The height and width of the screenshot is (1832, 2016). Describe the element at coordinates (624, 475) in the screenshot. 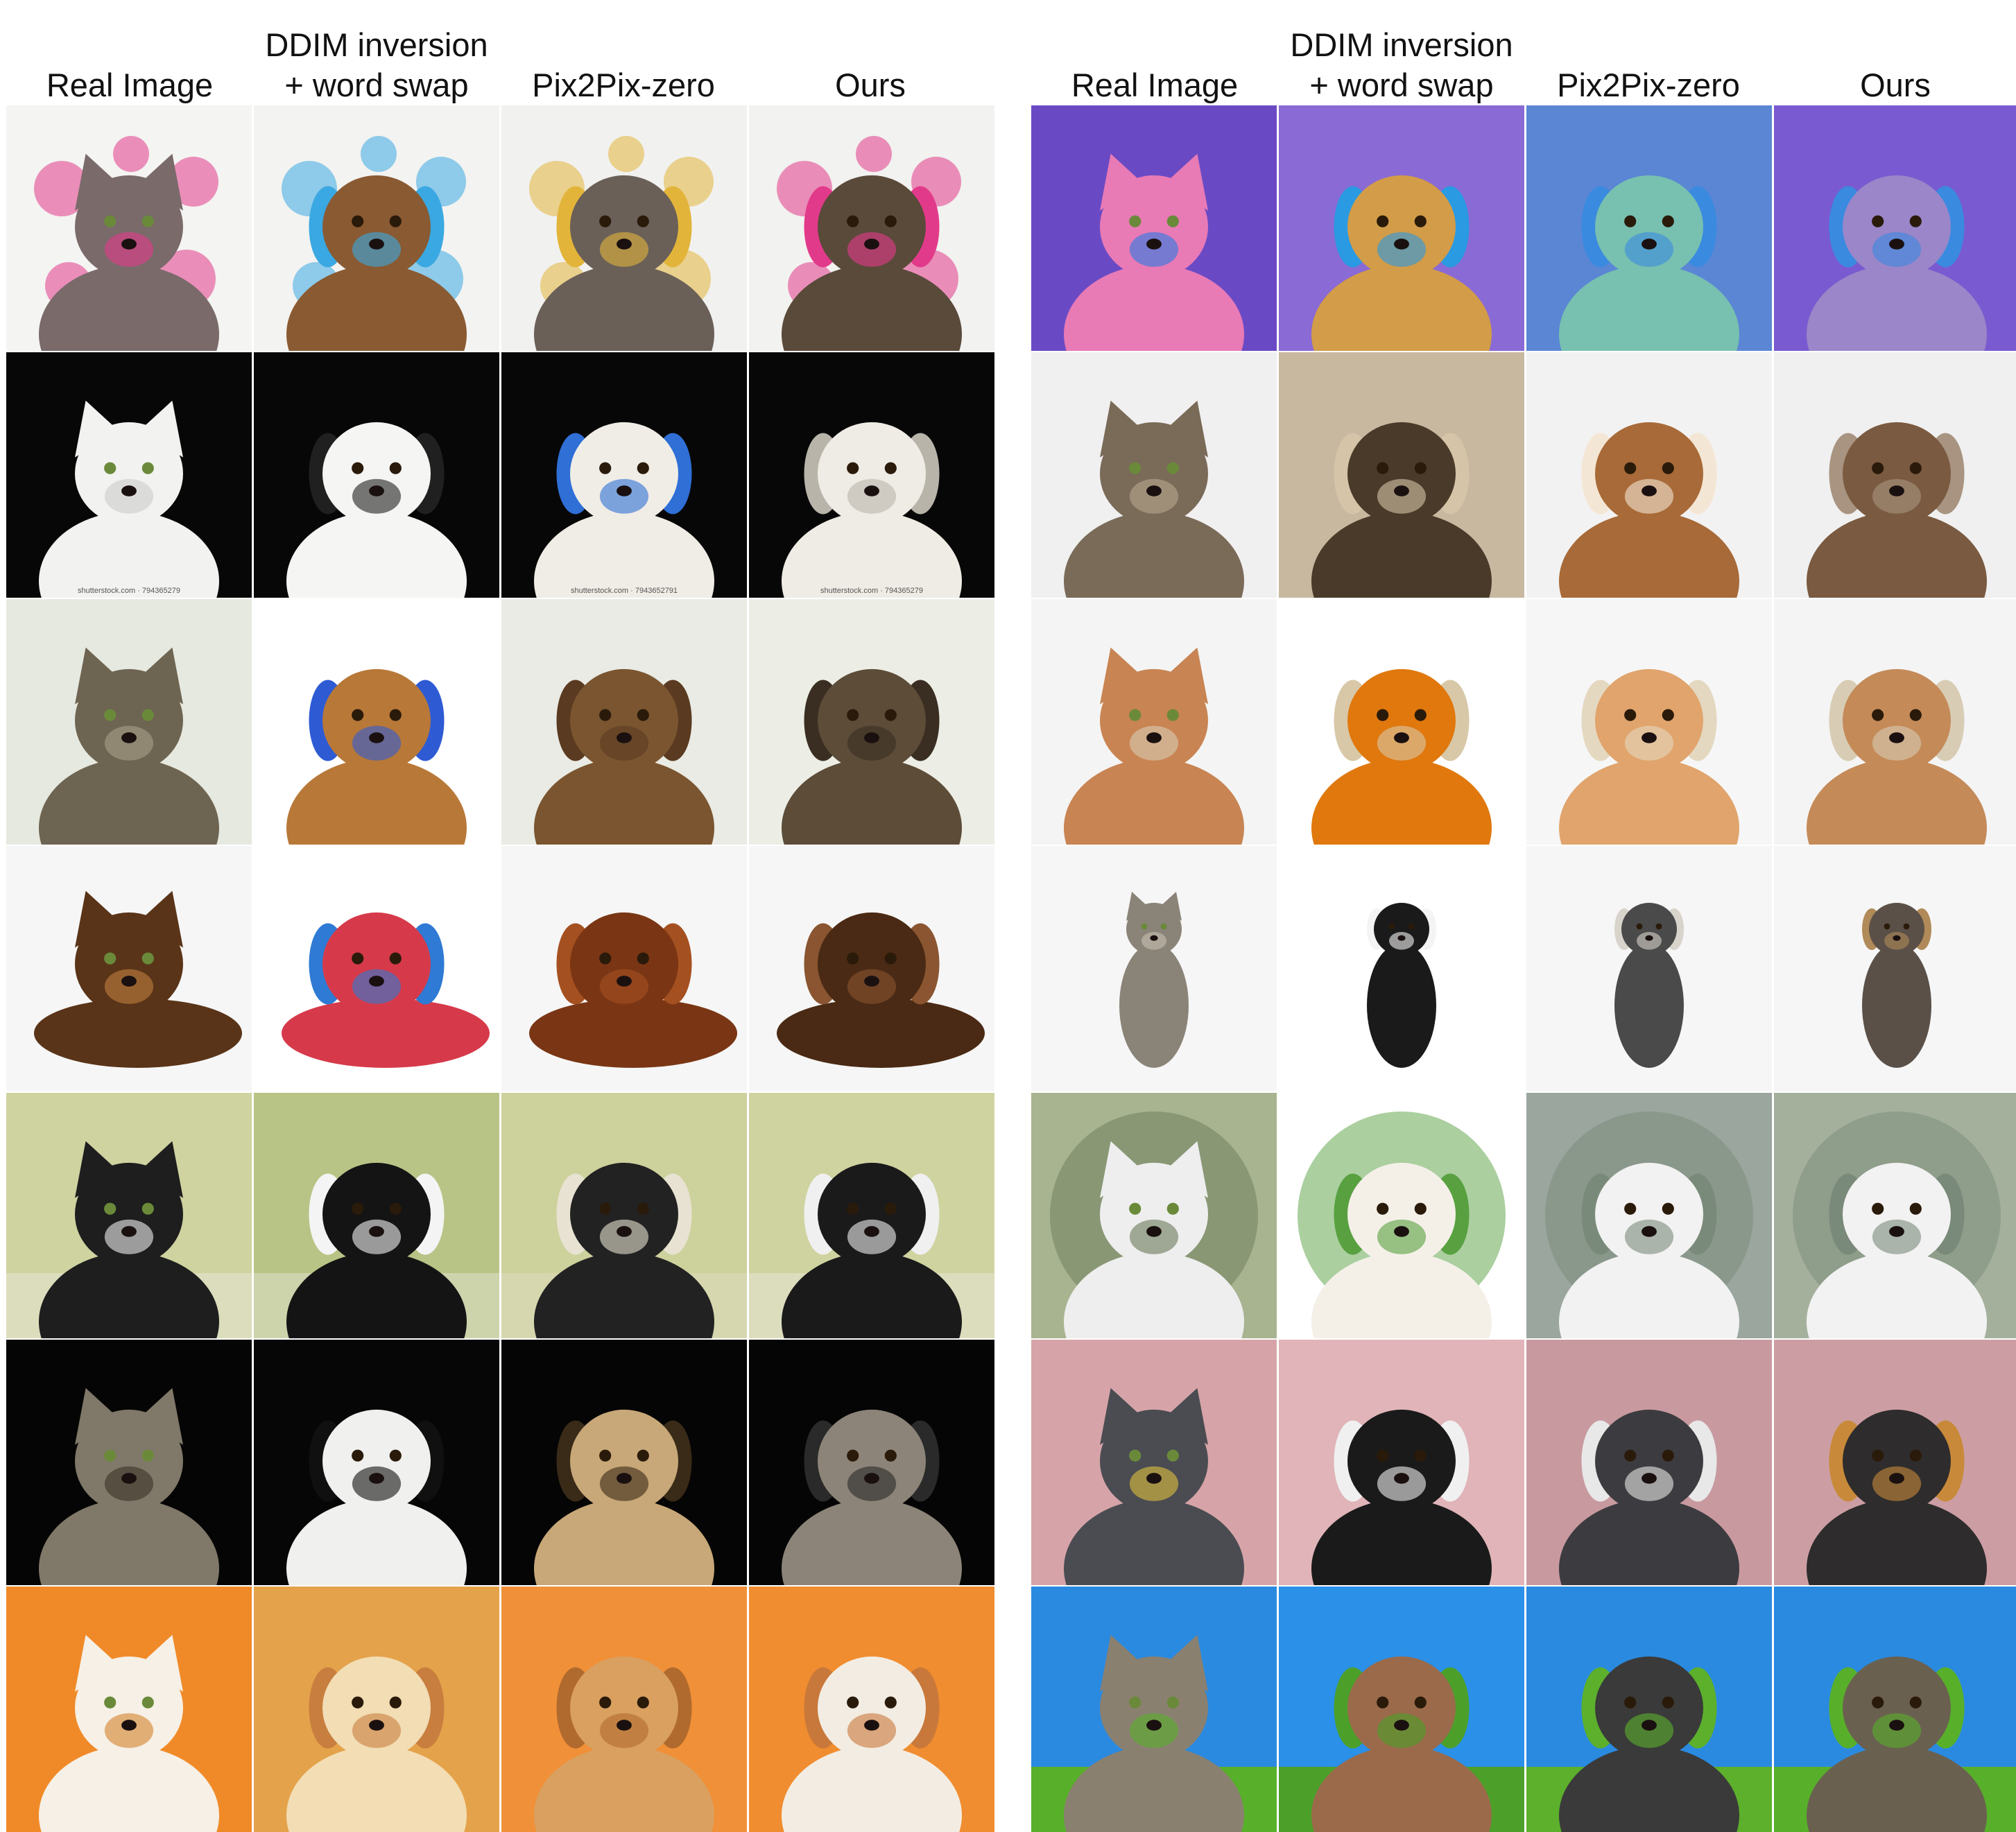

I see `thumbnail-pix2pix-zero: shutterstock.com · 7943652791` at that location.